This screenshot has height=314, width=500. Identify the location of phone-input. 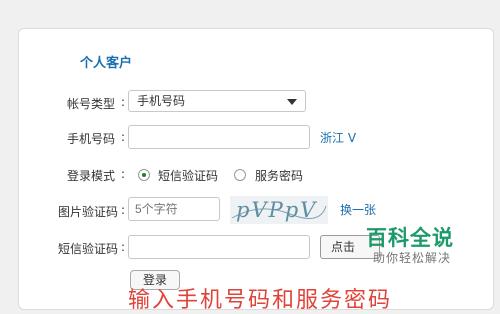
(219, 137).